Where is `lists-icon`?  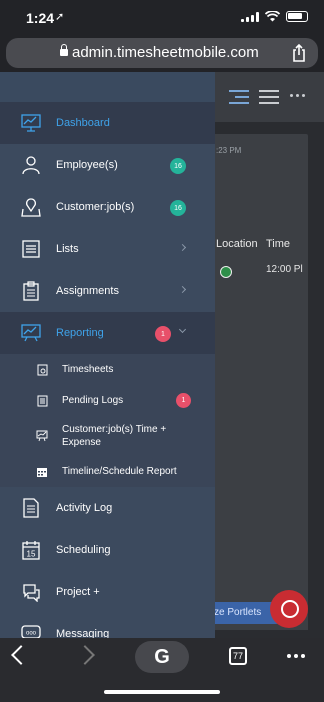
lists-icon is located at coordinates (31, 249).